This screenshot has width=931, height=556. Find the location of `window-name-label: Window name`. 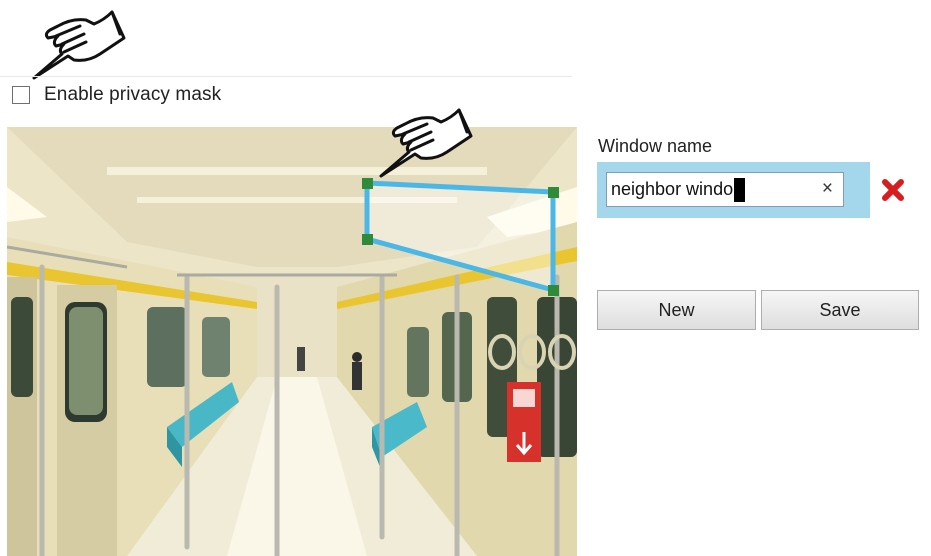

window-name-label: Window name is located at coordinates (655, 146).